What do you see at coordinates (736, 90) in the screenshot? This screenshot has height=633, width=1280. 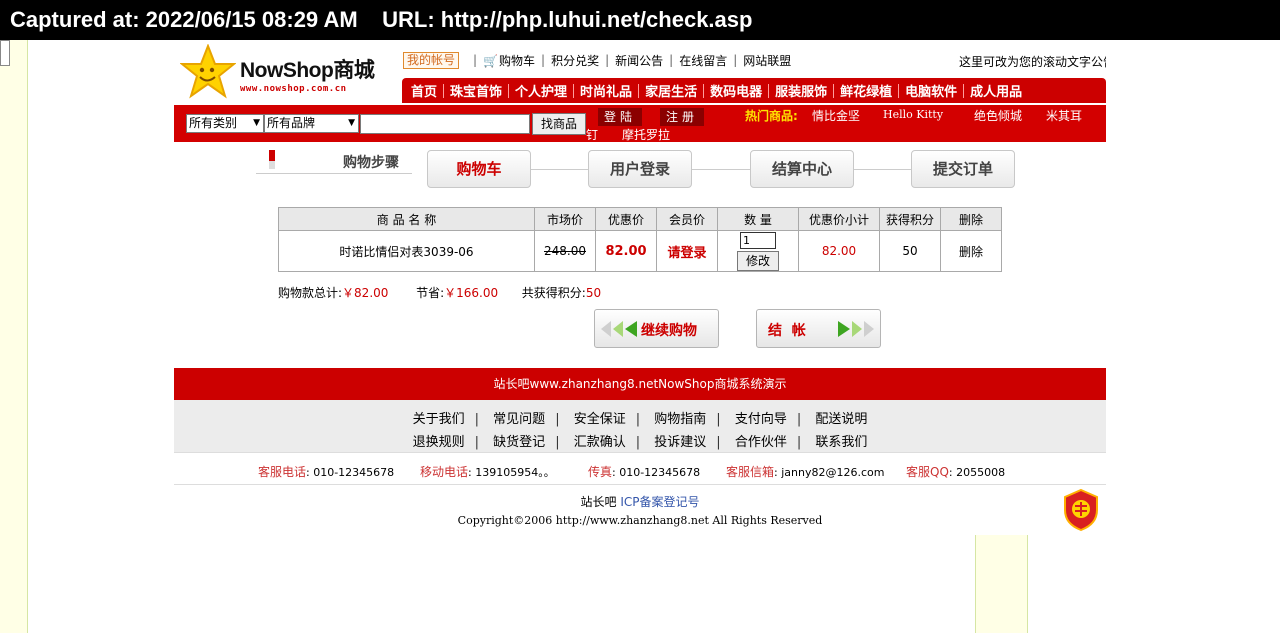 I see `nav-digital: 数码电器` at bounding box center [736, 90].